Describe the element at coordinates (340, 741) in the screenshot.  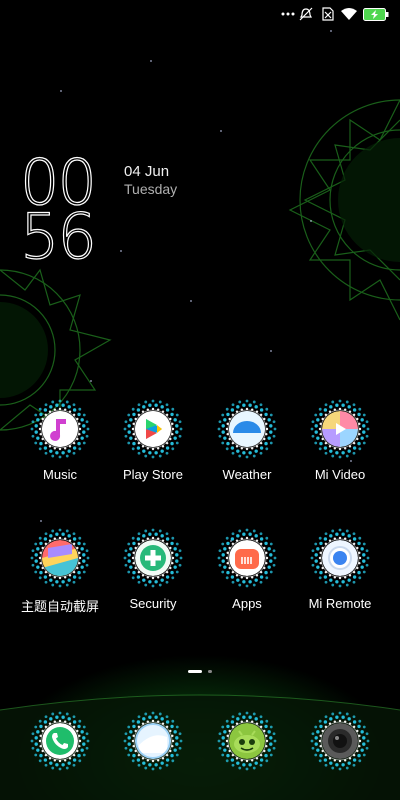
I see `camera-icon` at that location.